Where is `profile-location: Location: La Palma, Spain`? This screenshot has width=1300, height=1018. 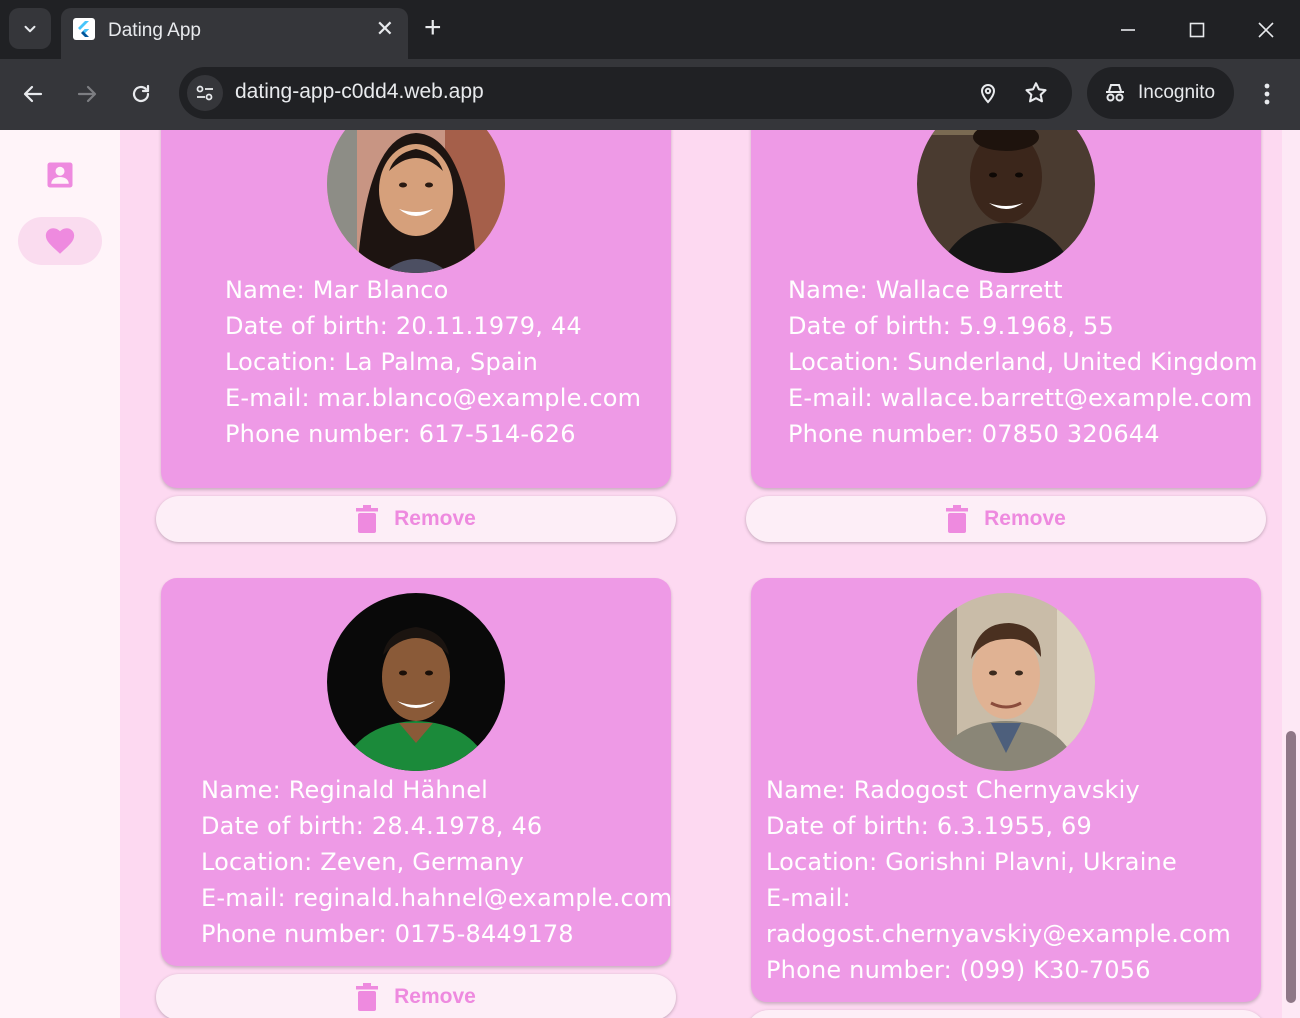 profile-location: Location: La Palma, Spain is located at coordinates (382, 362).